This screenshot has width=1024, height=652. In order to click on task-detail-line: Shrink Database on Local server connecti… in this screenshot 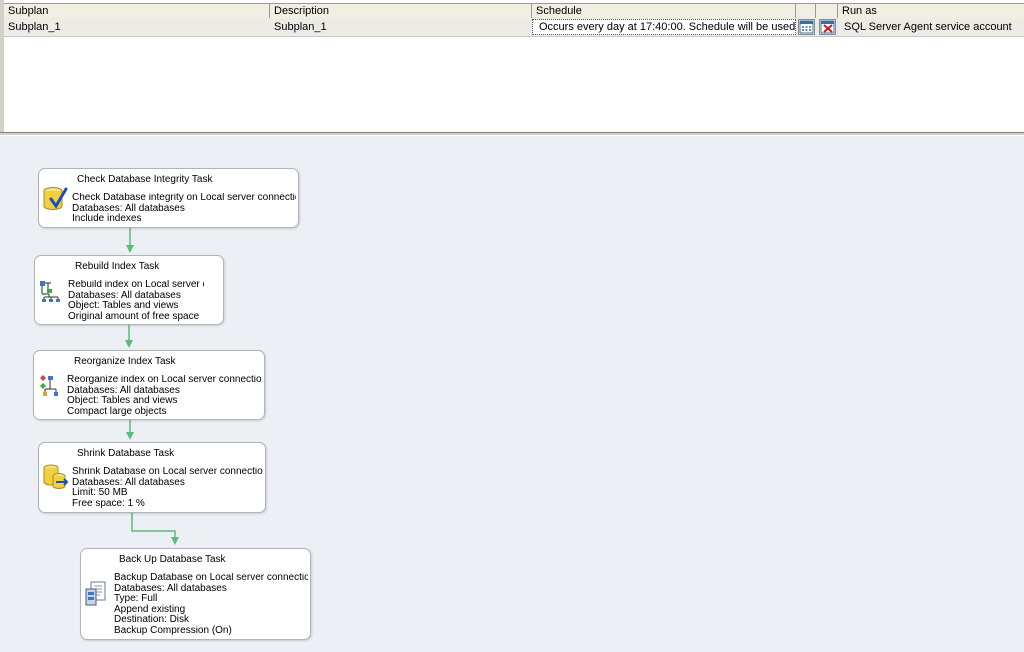, I will do `click(167, 472)`.